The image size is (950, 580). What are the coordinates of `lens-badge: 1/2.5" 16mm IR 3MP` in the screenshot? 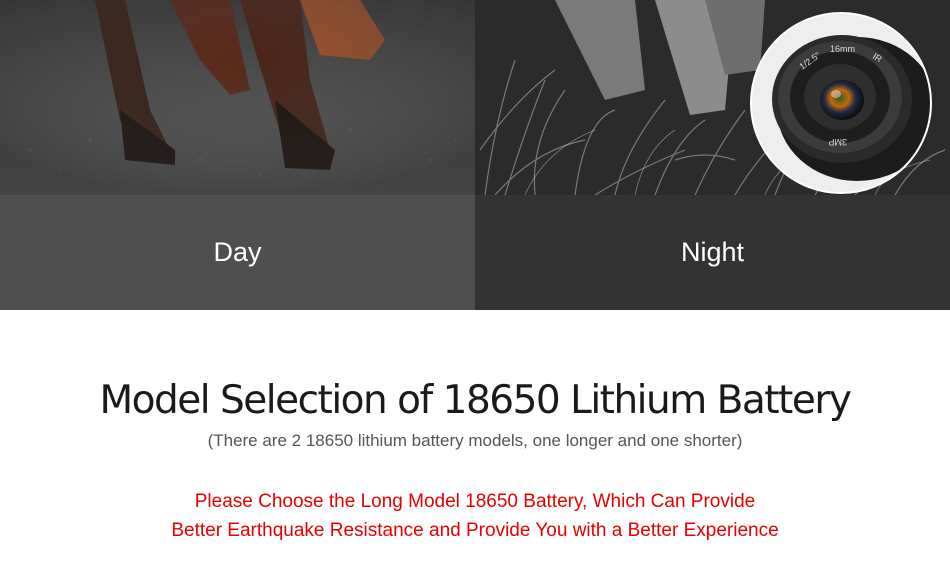 It's located at (841, 103).